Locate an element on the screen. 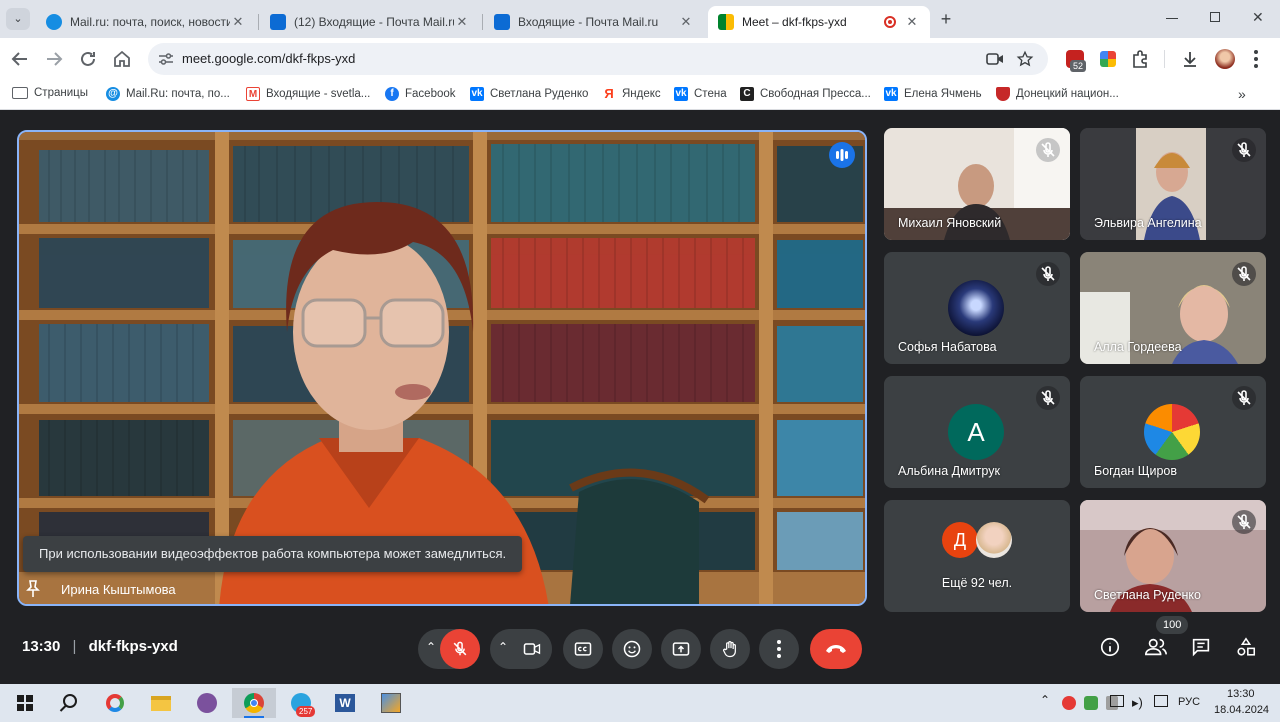 This screenshot has height=722, width=1280. leave-call-button is located at coordinates (836, 649).